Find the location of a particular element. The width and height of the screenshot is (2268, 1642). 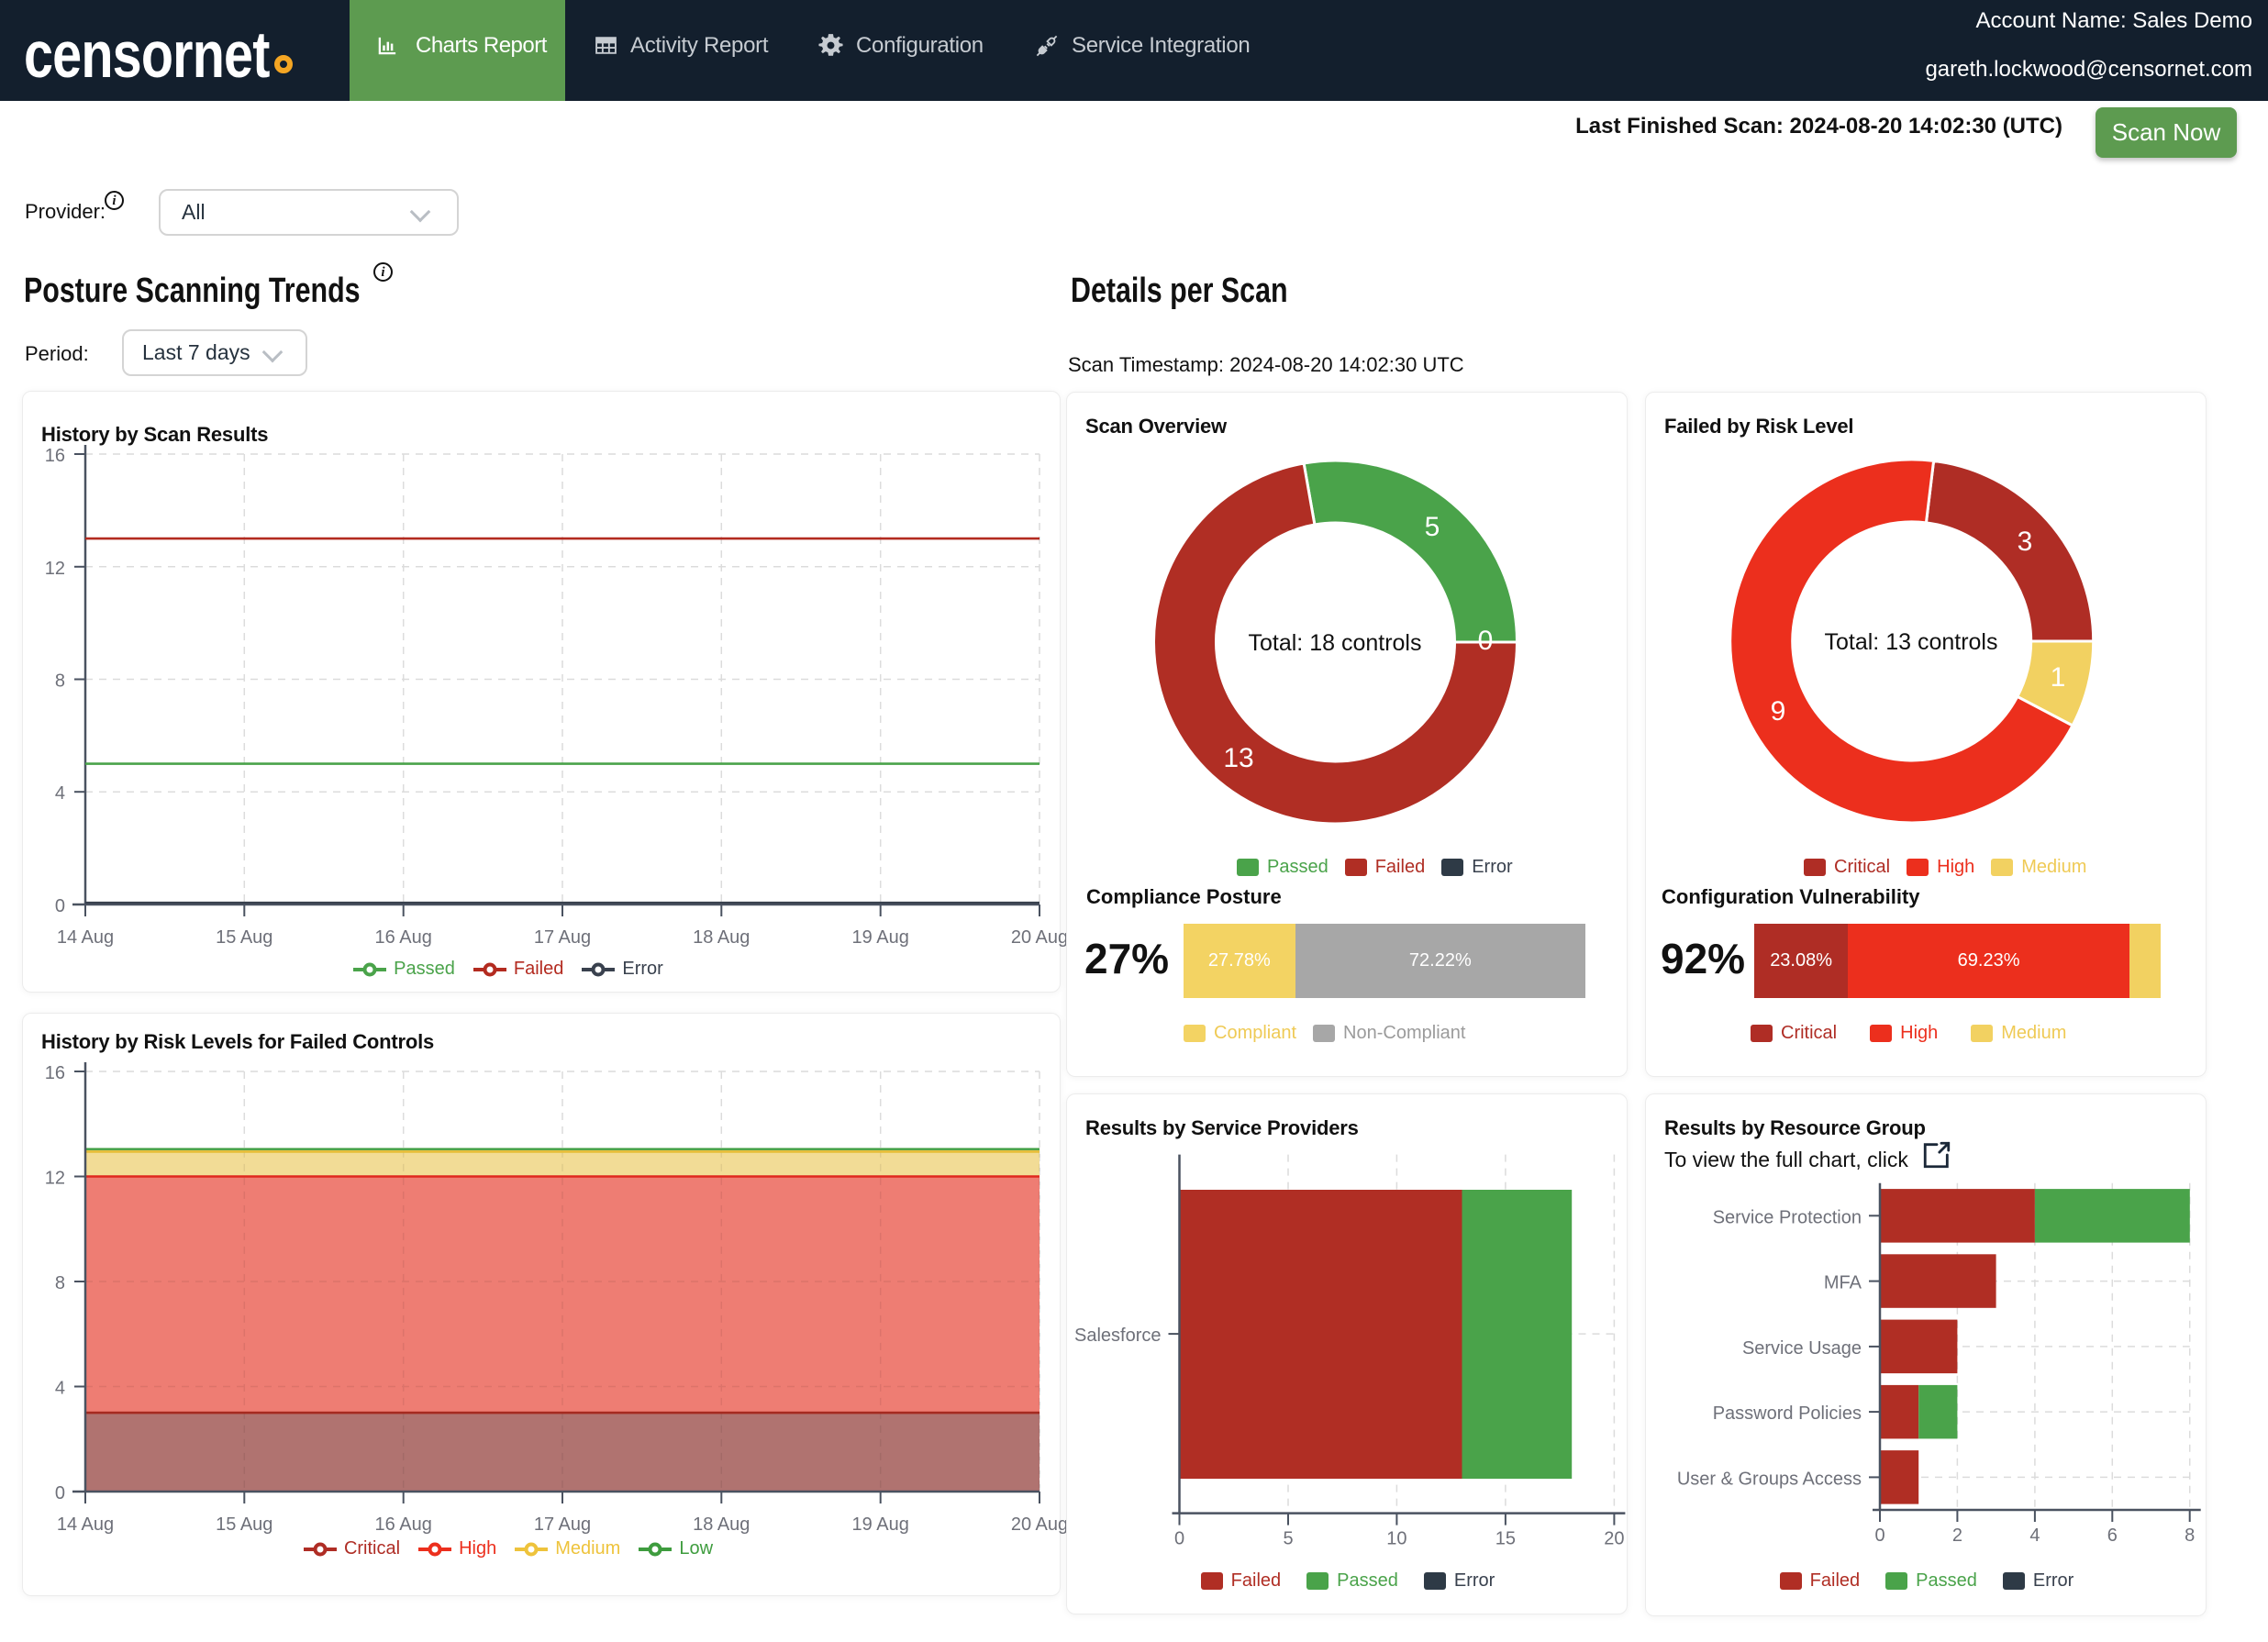

svg-text: 13 is located at coordinates (1238, 758).